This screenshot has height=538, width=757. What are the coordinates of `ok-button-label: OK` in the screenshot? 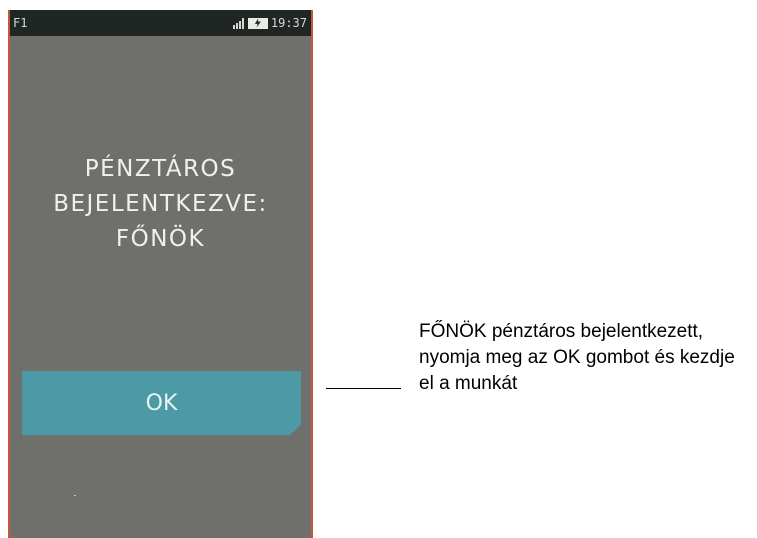 It's located at (161, 403).